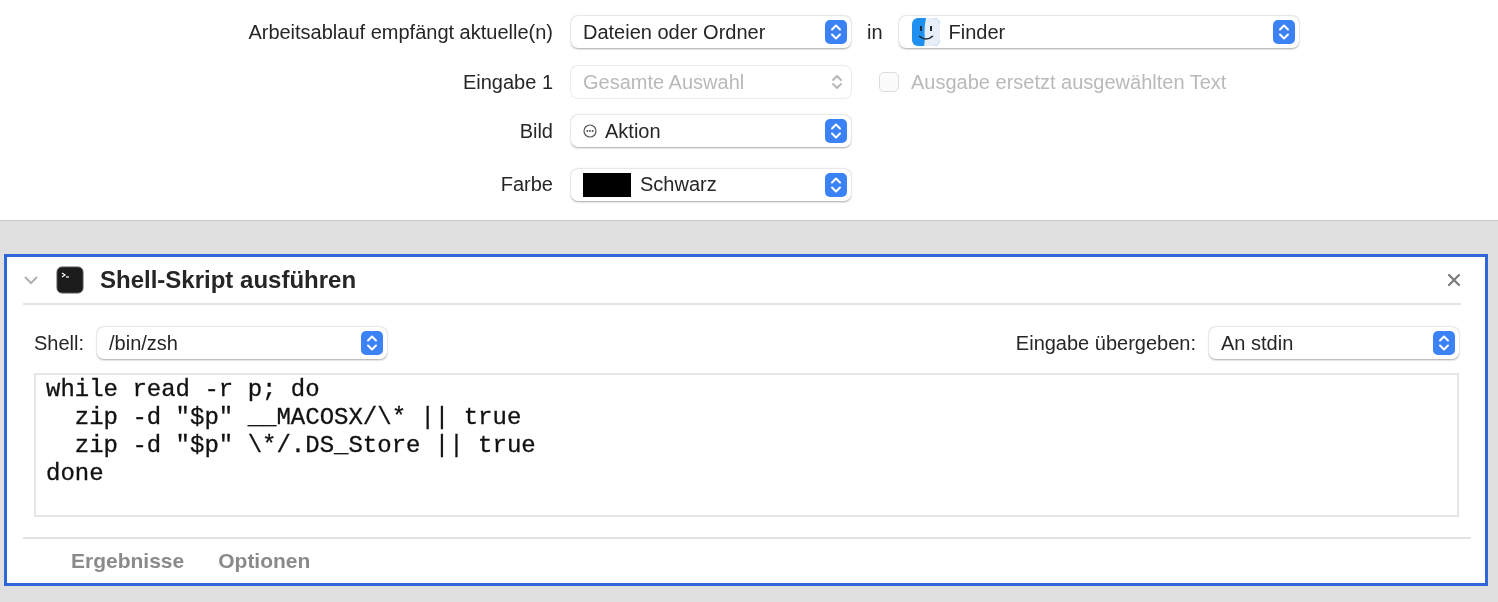 The image size is (1498, 602). I want to click on field-label: Arbeitsablauf empfängt aktuelle(n), so click(400, 32).